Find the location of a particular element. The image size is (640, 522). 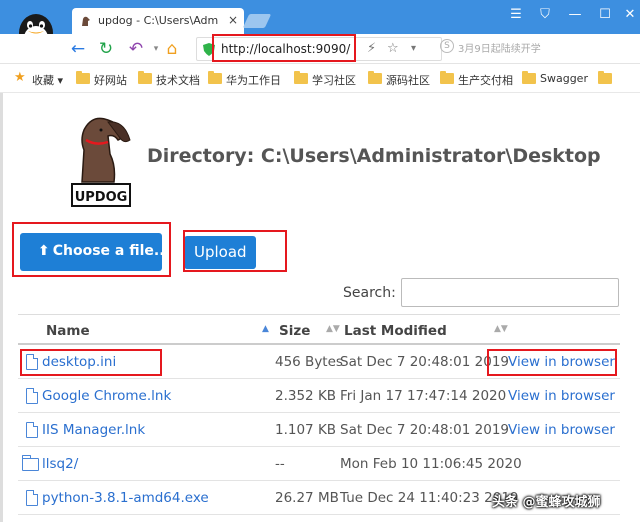

file-size: 456 Bytes is located at coordinates (309, 362).